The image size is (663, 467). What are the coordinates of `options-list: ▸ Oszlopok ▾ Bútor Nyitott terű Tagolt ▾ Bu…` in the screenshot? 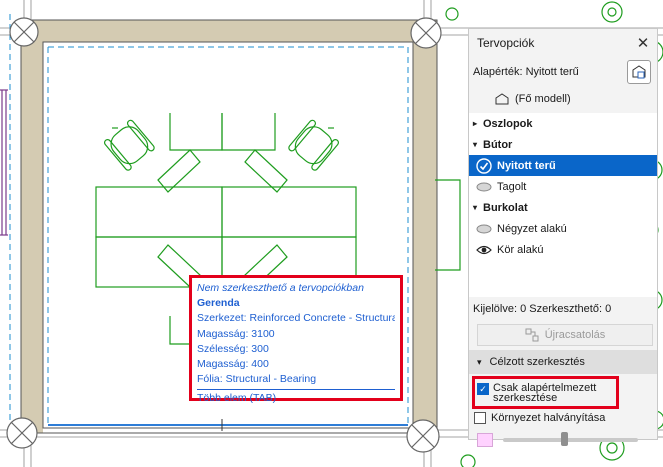 It's located at (563, 205).